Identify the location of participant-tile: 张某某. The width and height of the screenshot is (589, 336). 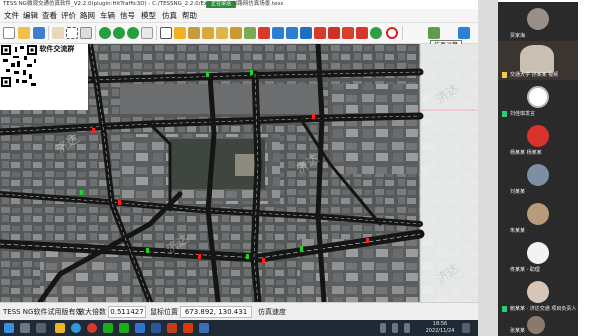
(538, 325).